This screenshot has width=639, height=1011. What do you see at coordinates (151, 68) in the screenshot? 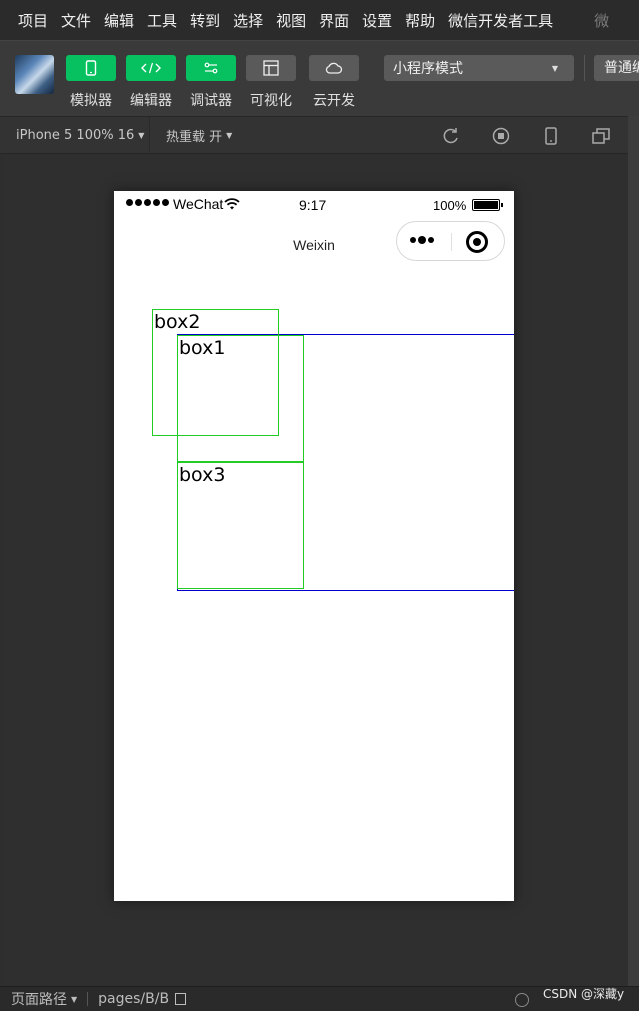
I see `code-icon` at bounding box center [151, 68].